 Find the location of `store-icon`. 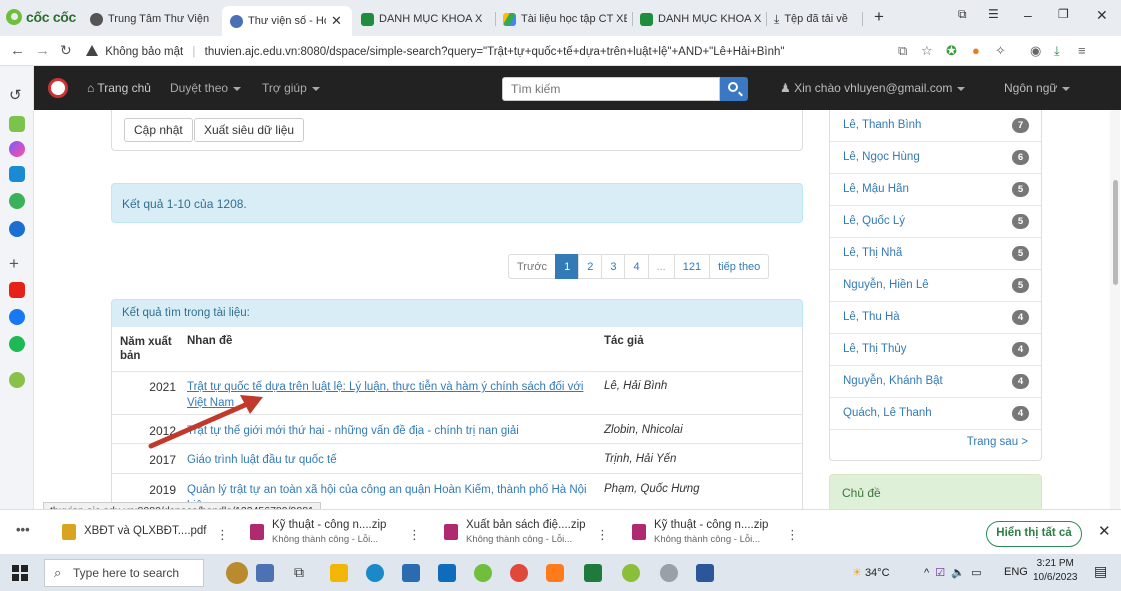

store-icon is located at coordinates (411, 573).